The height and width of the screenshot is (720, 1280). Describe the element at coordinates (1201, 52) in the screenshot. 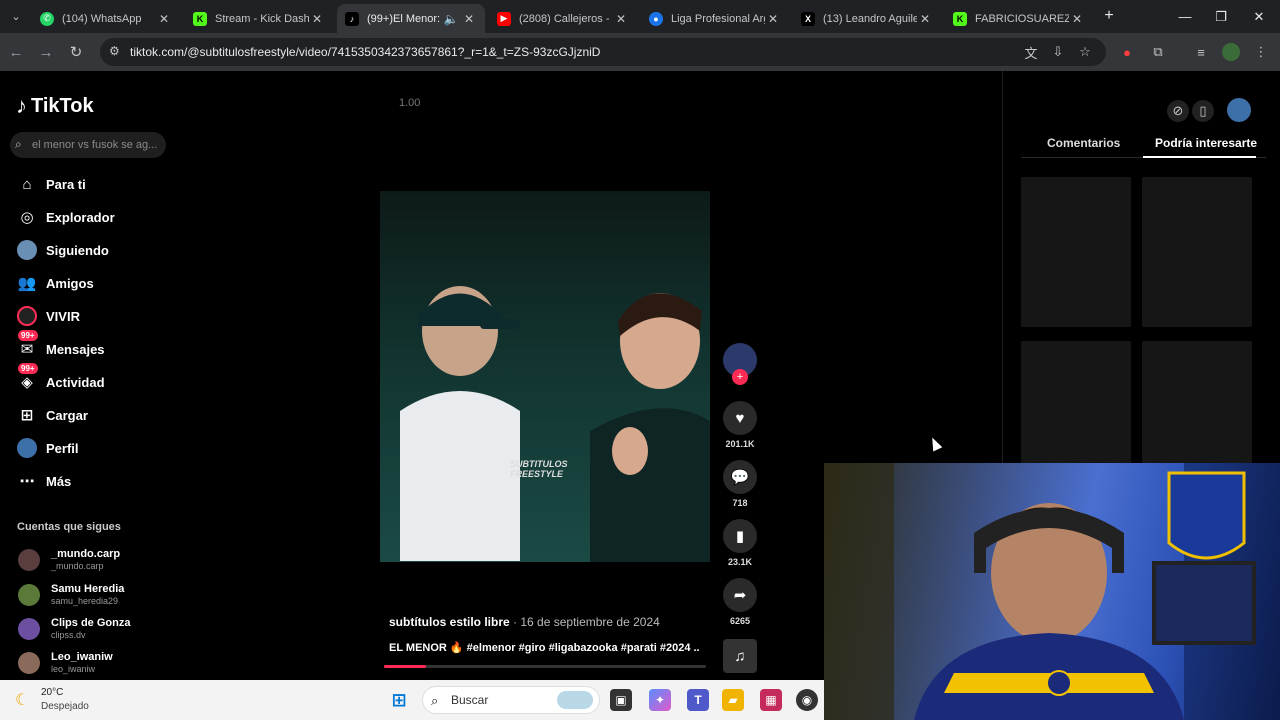

I see `media-control-icon: ≡` at that location.